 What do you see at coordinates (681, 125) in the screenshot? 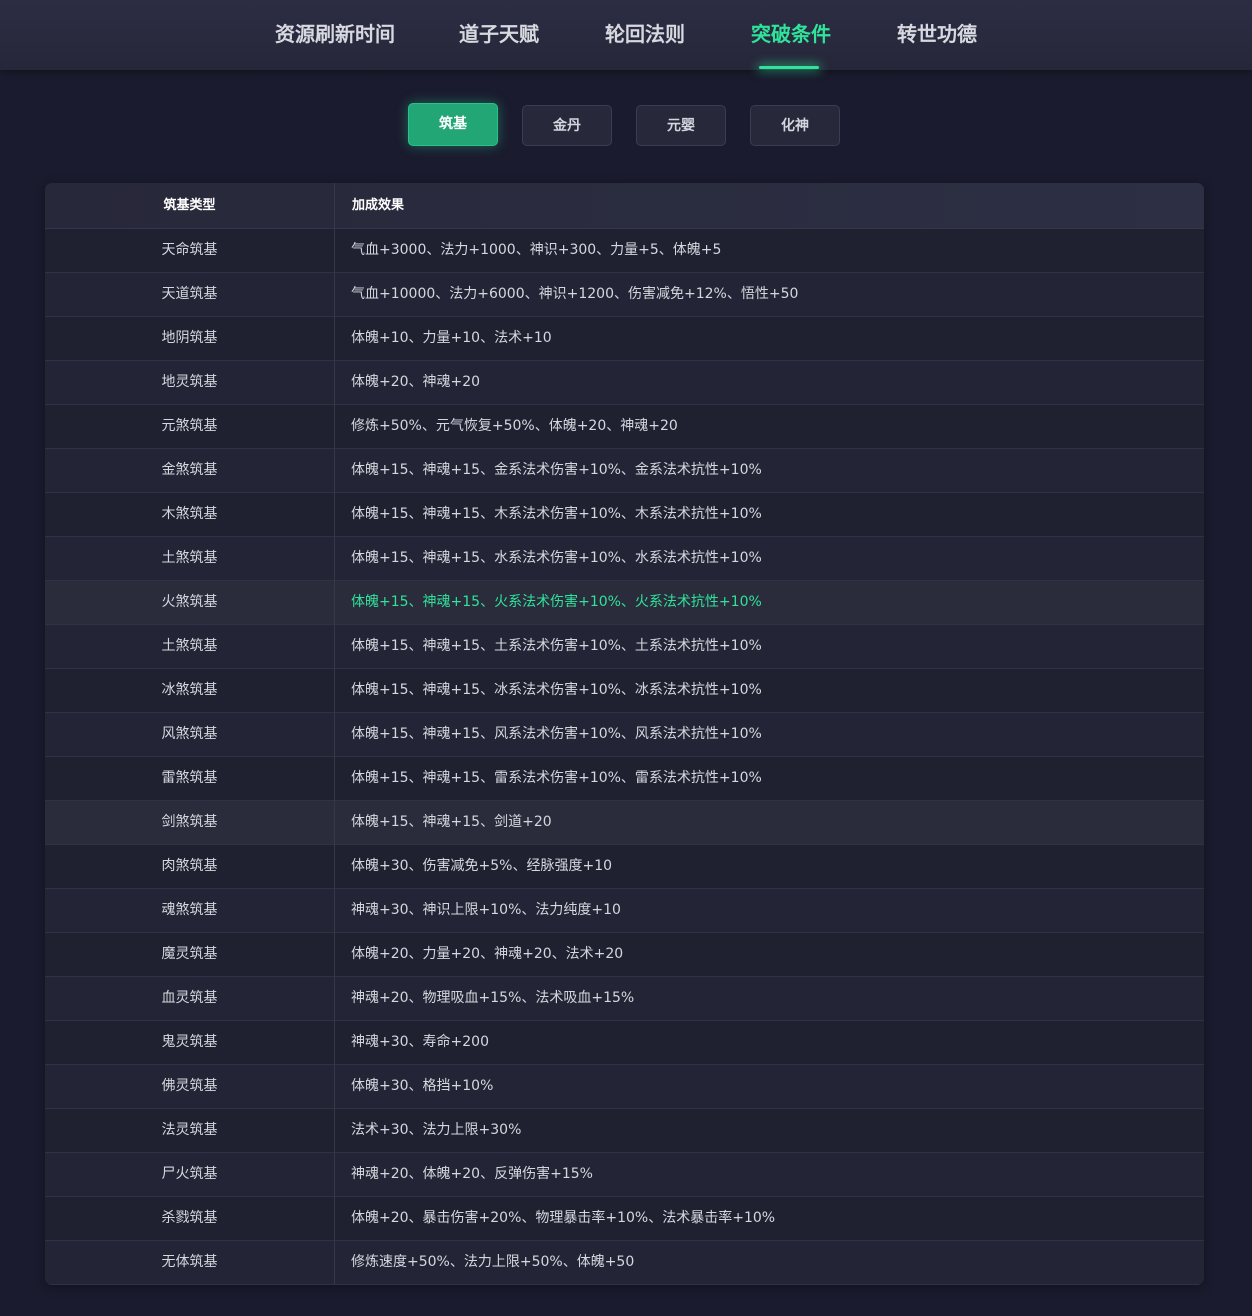
I see `subtab-yuanying: 元婴` at bounding box center [681, 125].